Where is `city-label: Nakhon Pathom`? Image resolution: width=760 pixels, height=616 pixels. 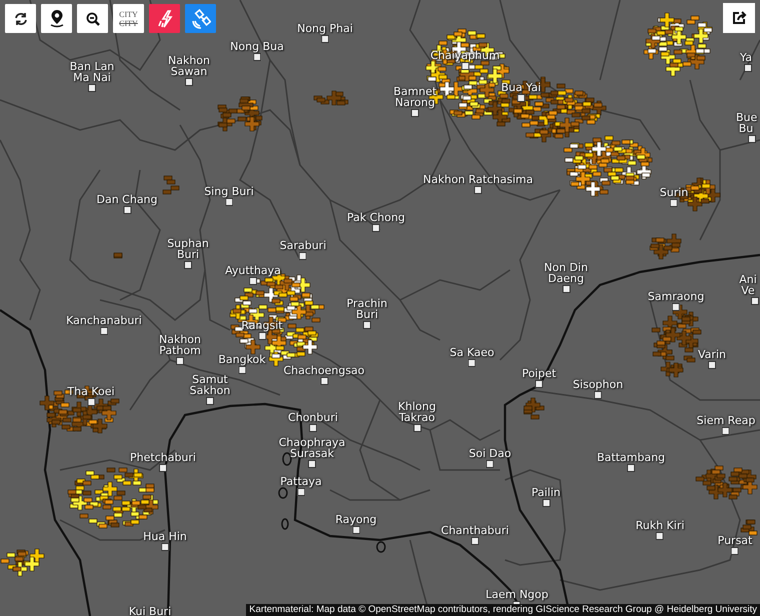
city-label: Nakhon Pathom is located at coordinates (180, 345).